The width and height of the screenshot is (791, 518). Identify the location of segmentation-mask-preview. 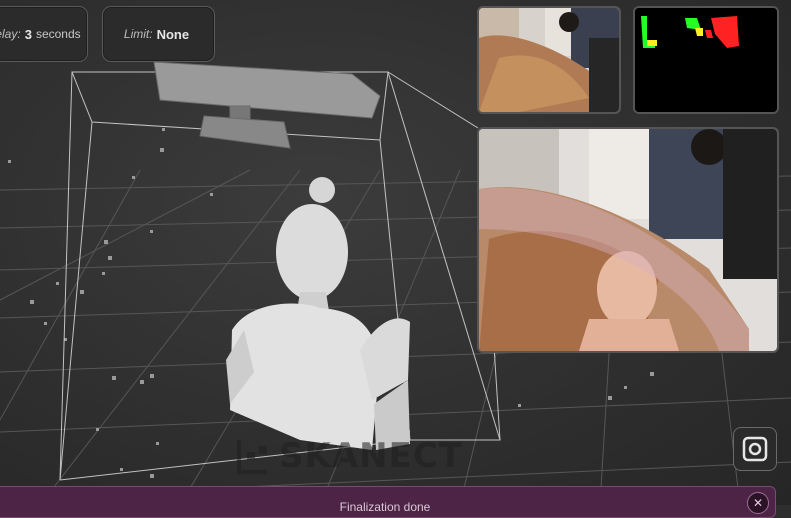
(706, 60).